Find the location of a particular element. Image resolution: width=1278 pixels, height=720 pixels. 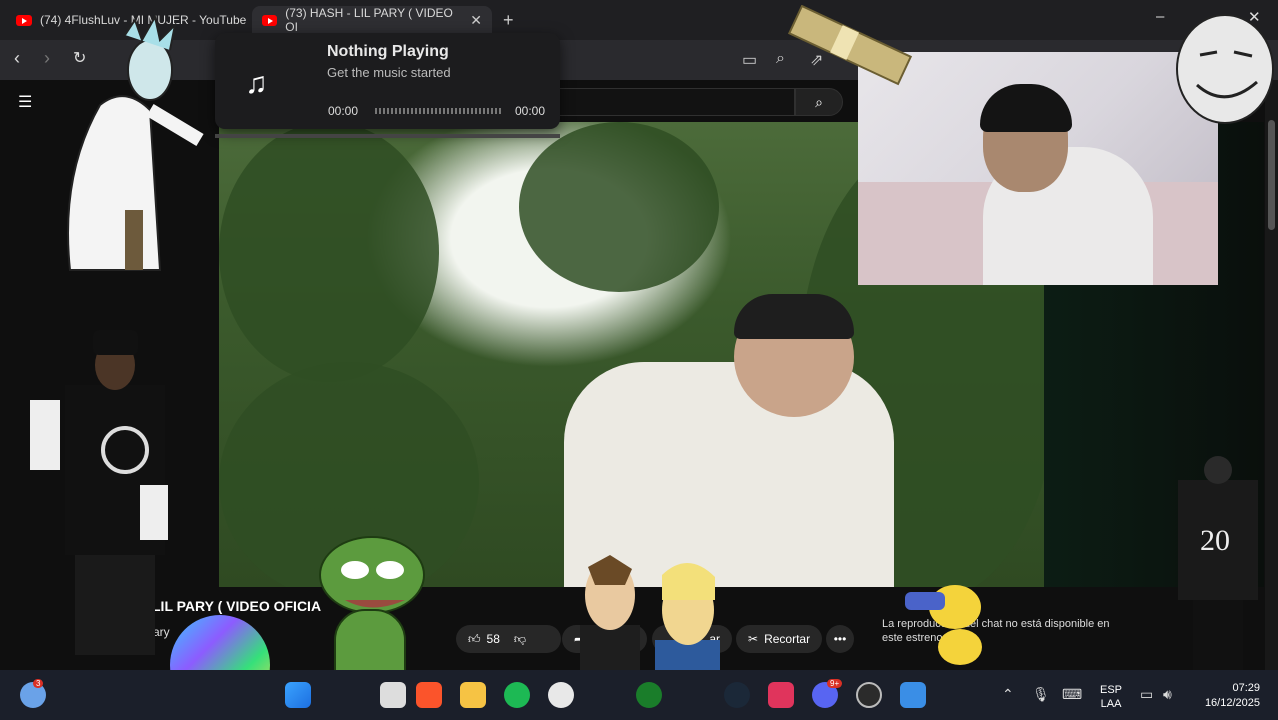

long-beach-jersey-sticker: 20 is located at coordinates (1218, 563).